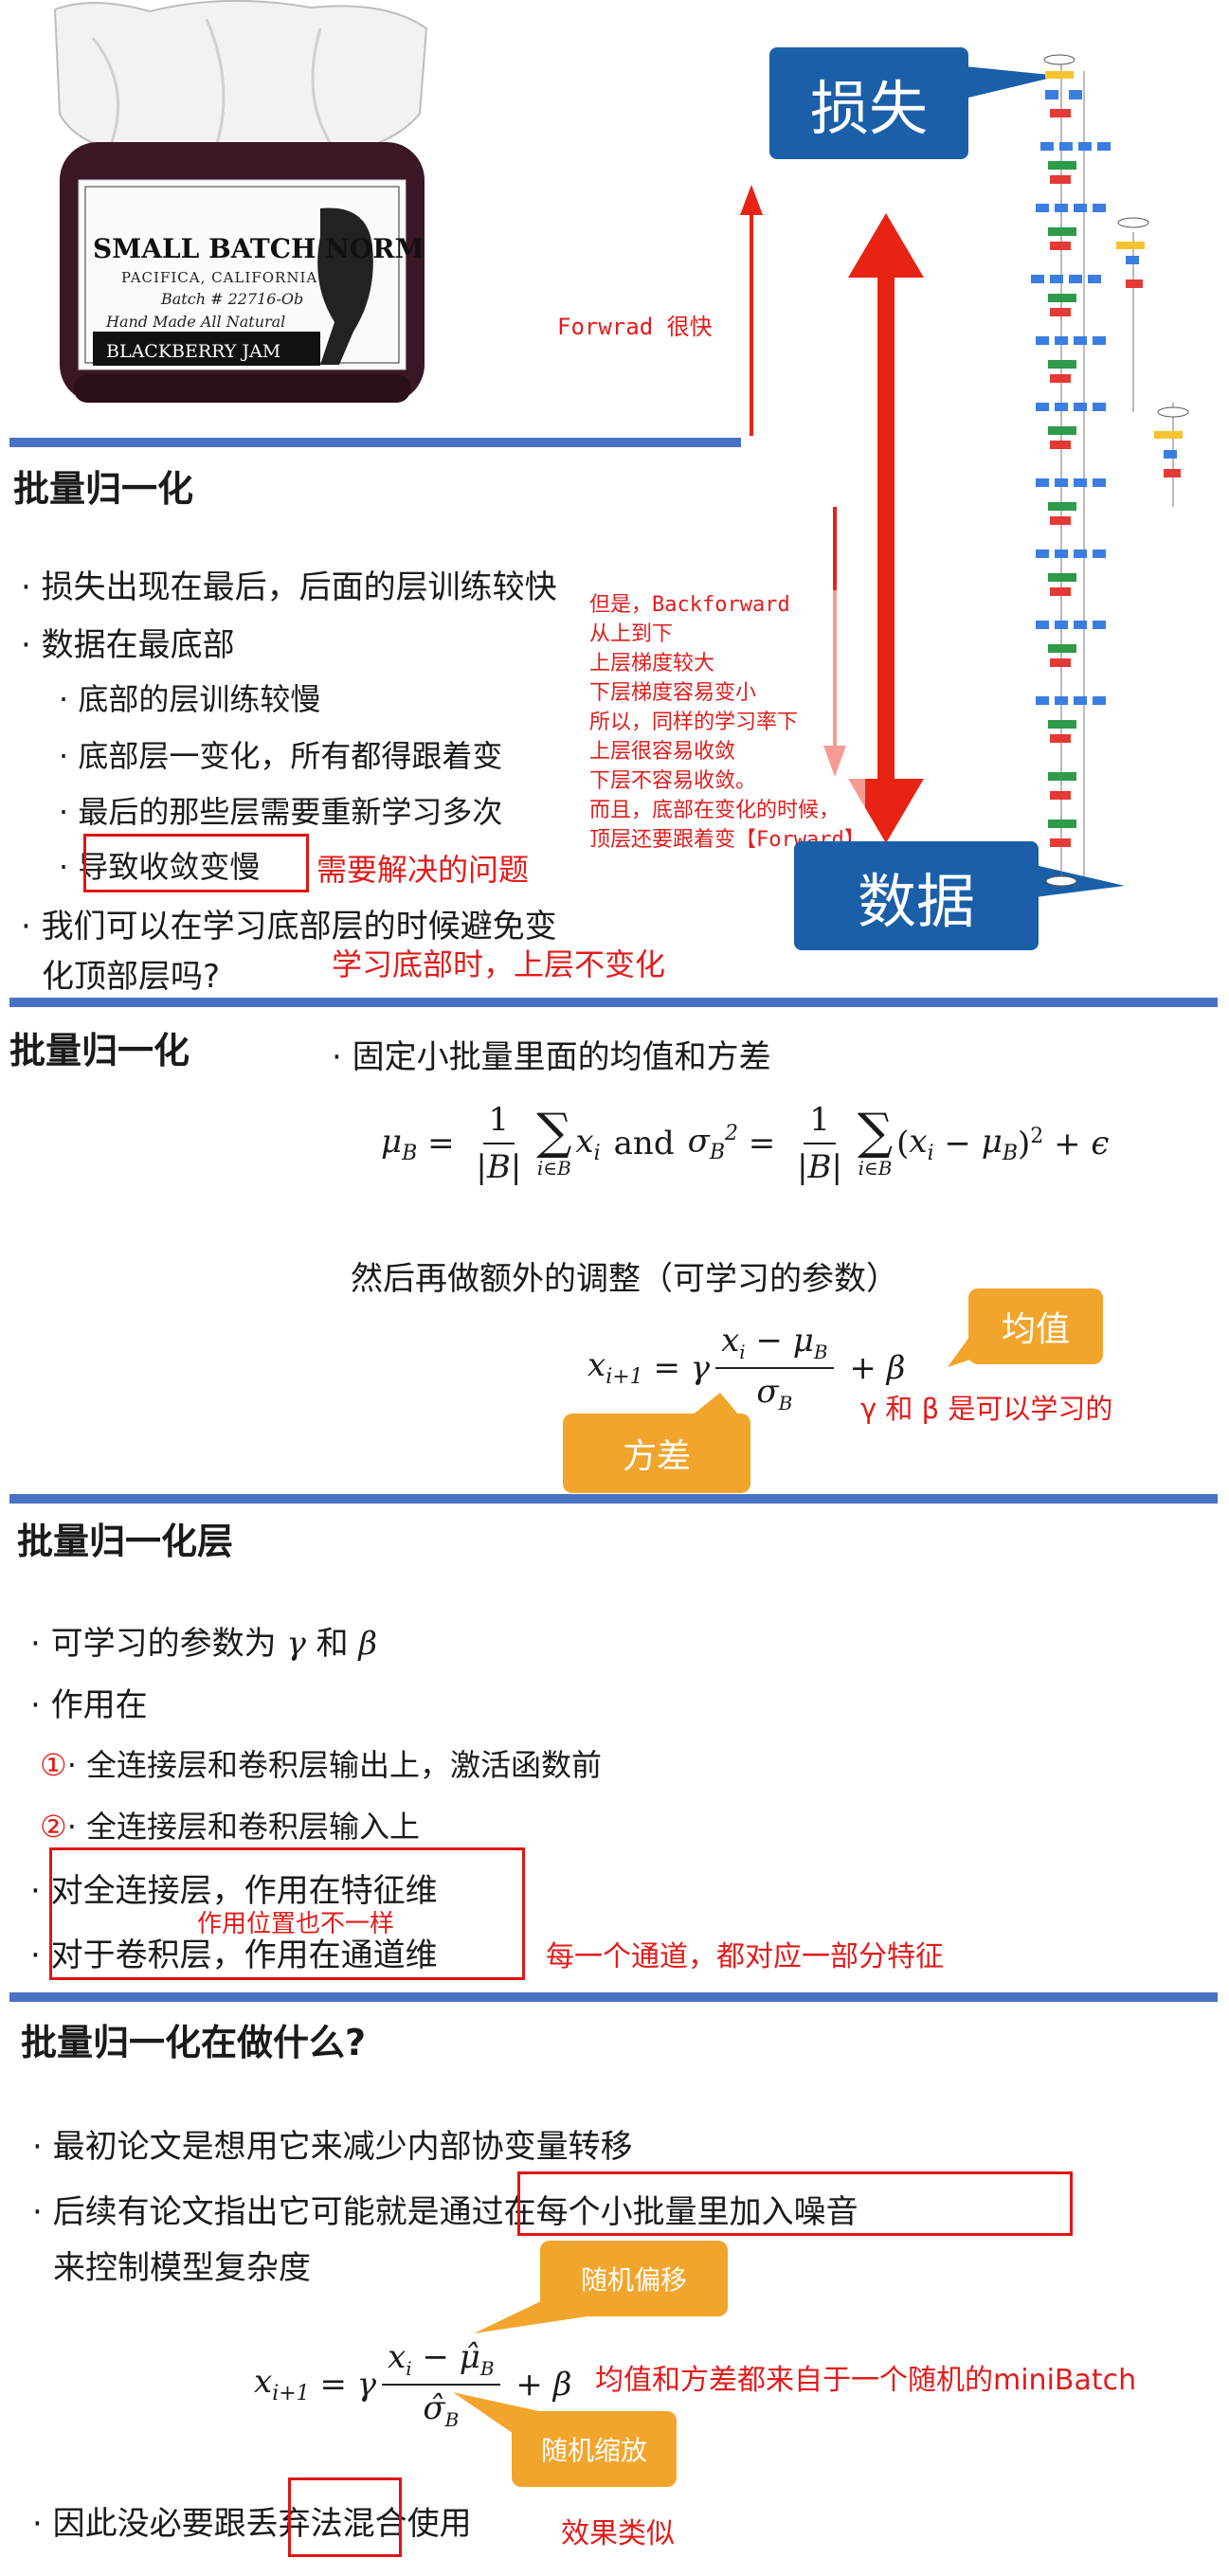  Describe the element at coordinates (657, 1453) in the screenshot. I see `variance-bubble: 方差` at that location.